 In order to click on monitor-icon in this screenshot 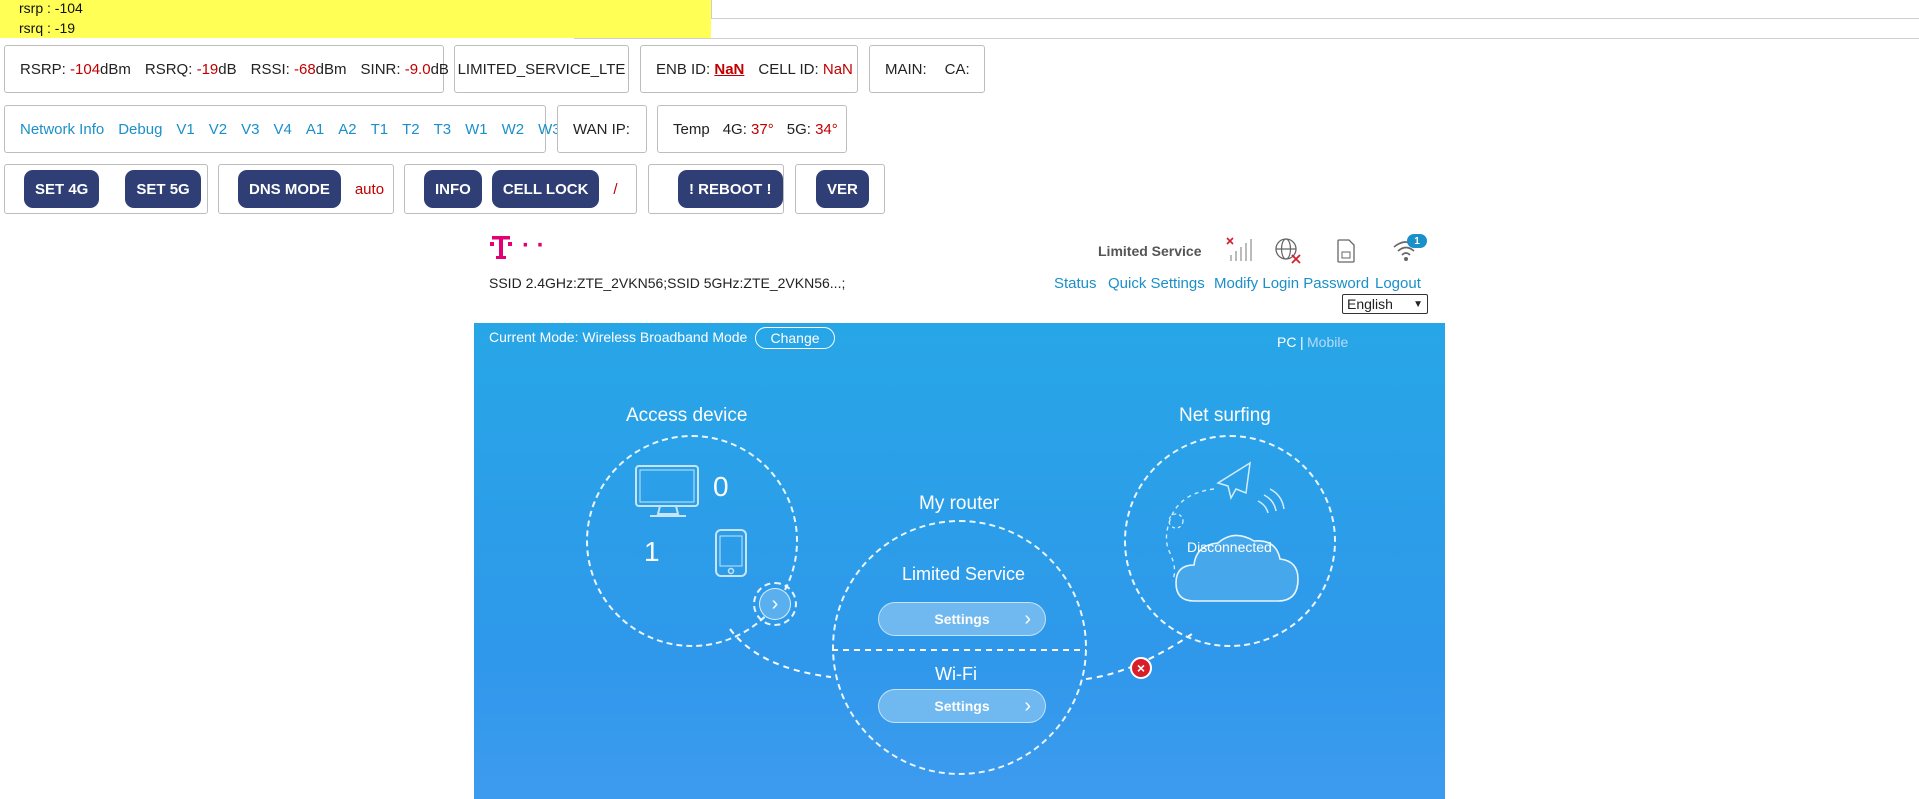, I will do `click(668, 494)`.